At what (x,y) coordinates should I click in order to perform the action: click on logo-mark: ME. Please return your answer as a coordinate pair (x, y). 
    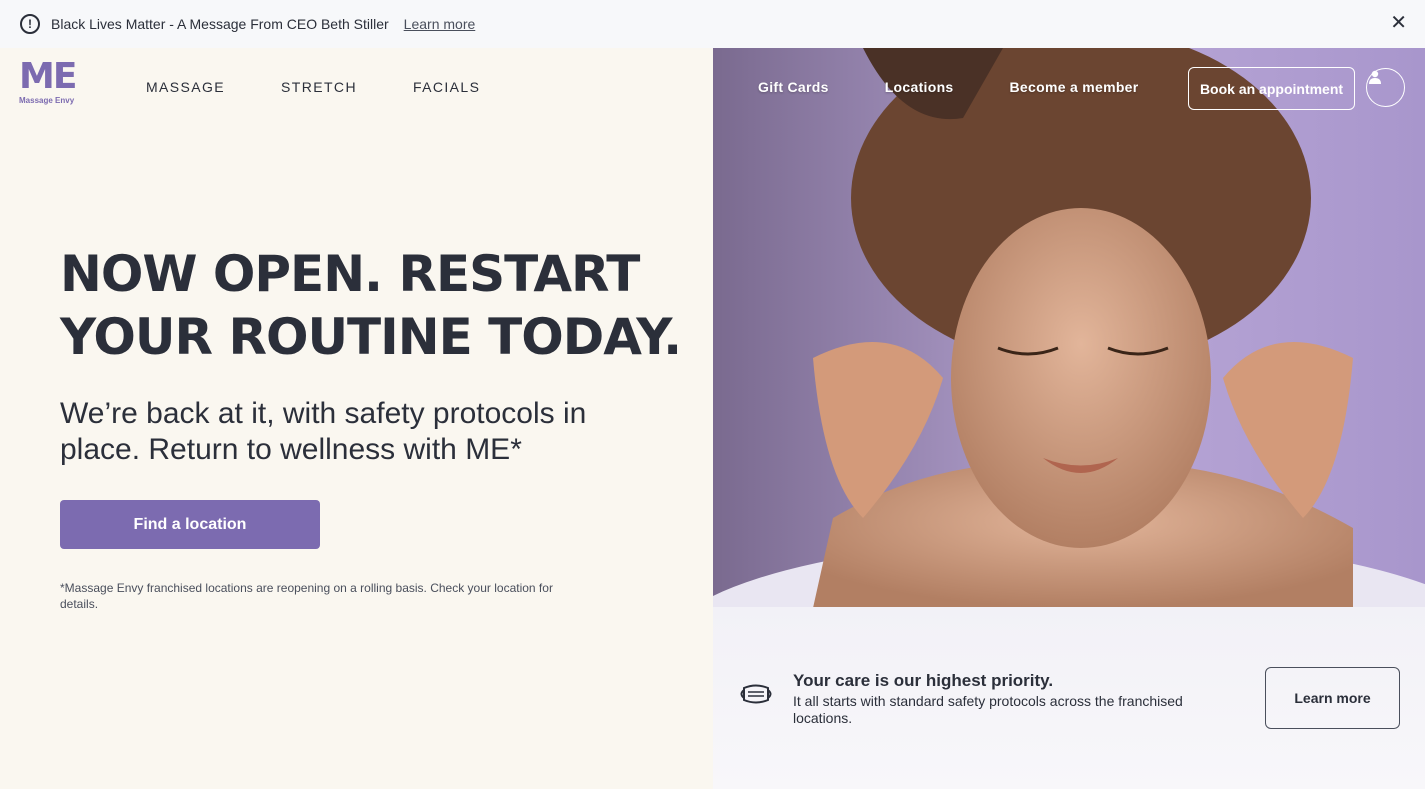
    Looking at the image, I should click on (48, 76).